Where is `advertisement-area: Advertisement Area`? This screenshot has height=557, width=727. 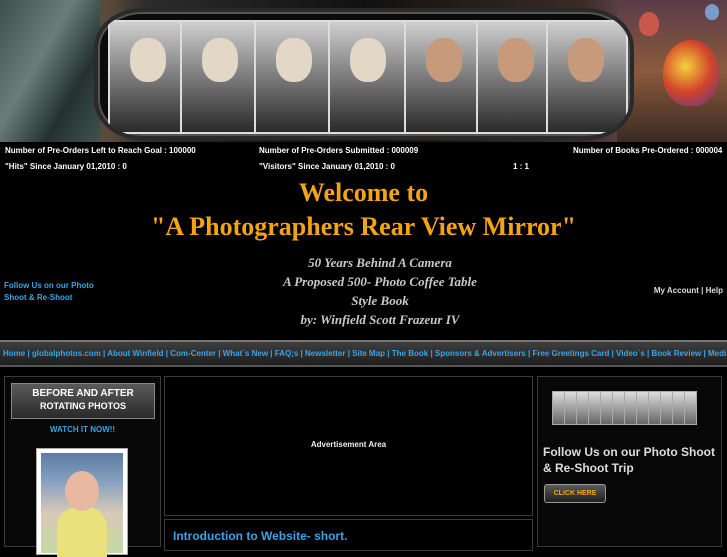
advertisement-area: Advertisement Area is located at coordinates (348, 446).